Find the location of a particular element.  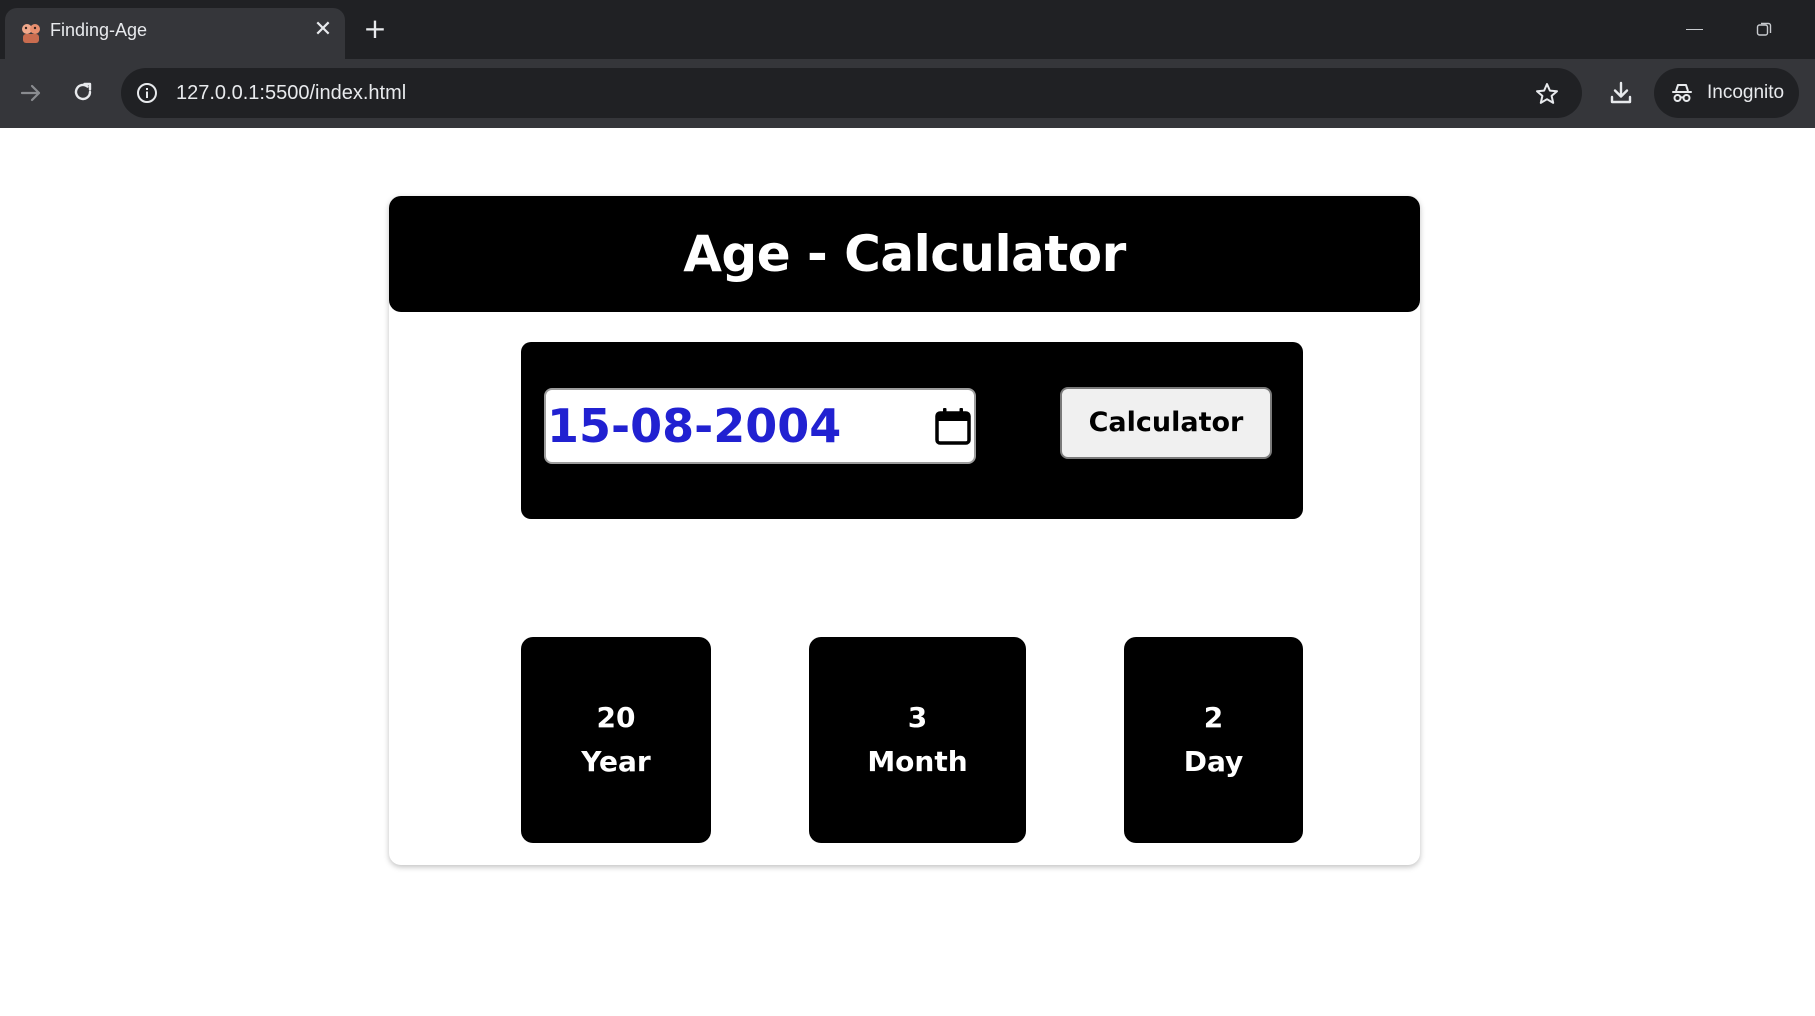

close-tab-icon: ✕ is located at coordinates (323, 30).